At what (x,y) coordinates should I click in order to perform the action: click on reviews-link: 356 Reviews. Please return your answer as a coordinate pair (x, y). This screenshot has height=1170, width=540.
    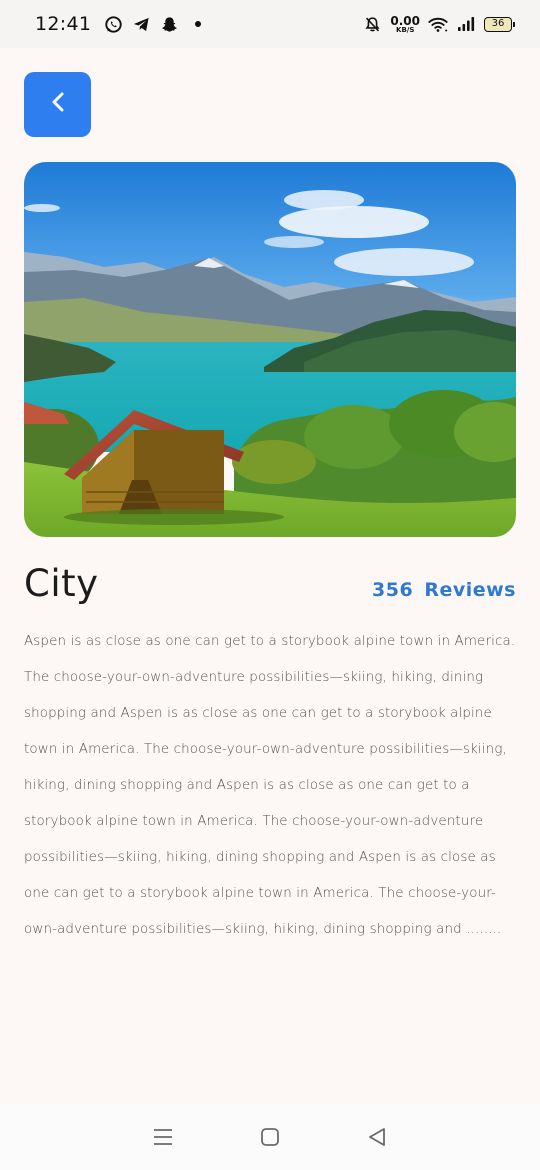
    Looking at the image, I should click on (444, 590).